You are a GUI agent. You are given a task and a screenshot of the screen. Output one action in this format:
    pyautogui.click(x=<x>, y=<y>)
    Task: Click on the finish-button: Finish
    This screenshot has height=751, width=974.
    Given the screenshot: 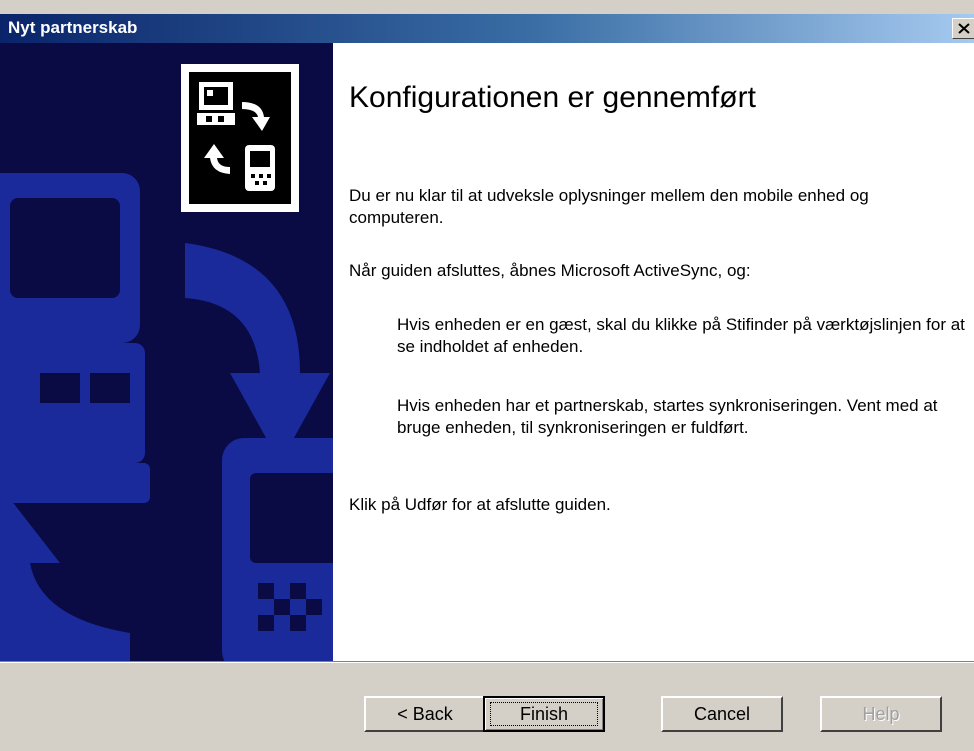 What is the action you would take?
    pyautogui.click(x=544, y=714)
    